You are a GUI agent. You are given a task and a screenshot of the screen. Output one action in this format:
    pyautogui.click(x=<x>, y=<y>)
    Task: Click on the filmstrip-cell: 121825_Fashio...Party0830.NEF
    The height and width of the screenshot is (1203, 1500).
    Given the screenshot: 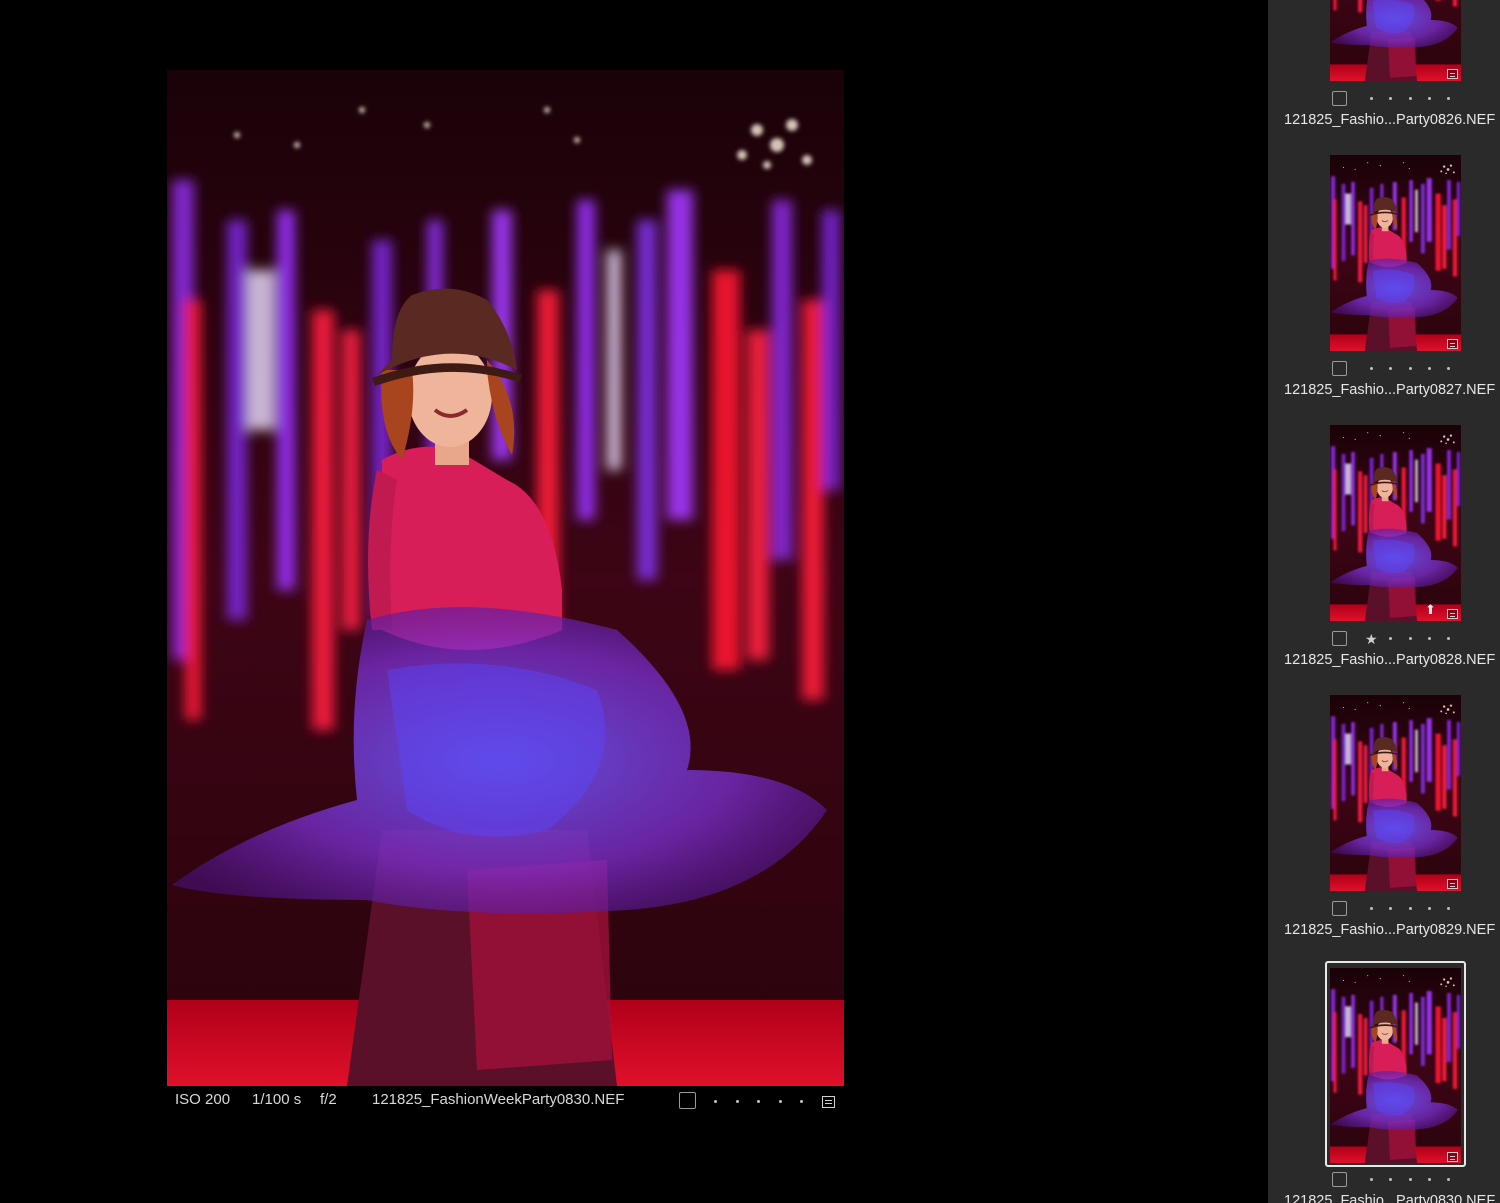 What is the action you would take?
    pyautogui.click(x=1384, y=1082)
    